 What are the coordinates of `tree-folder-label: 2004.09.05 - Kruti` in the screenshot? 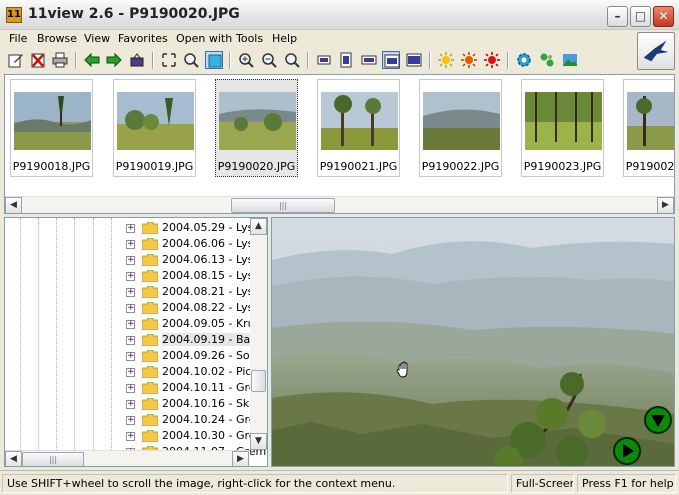 It's located at (212, 323).